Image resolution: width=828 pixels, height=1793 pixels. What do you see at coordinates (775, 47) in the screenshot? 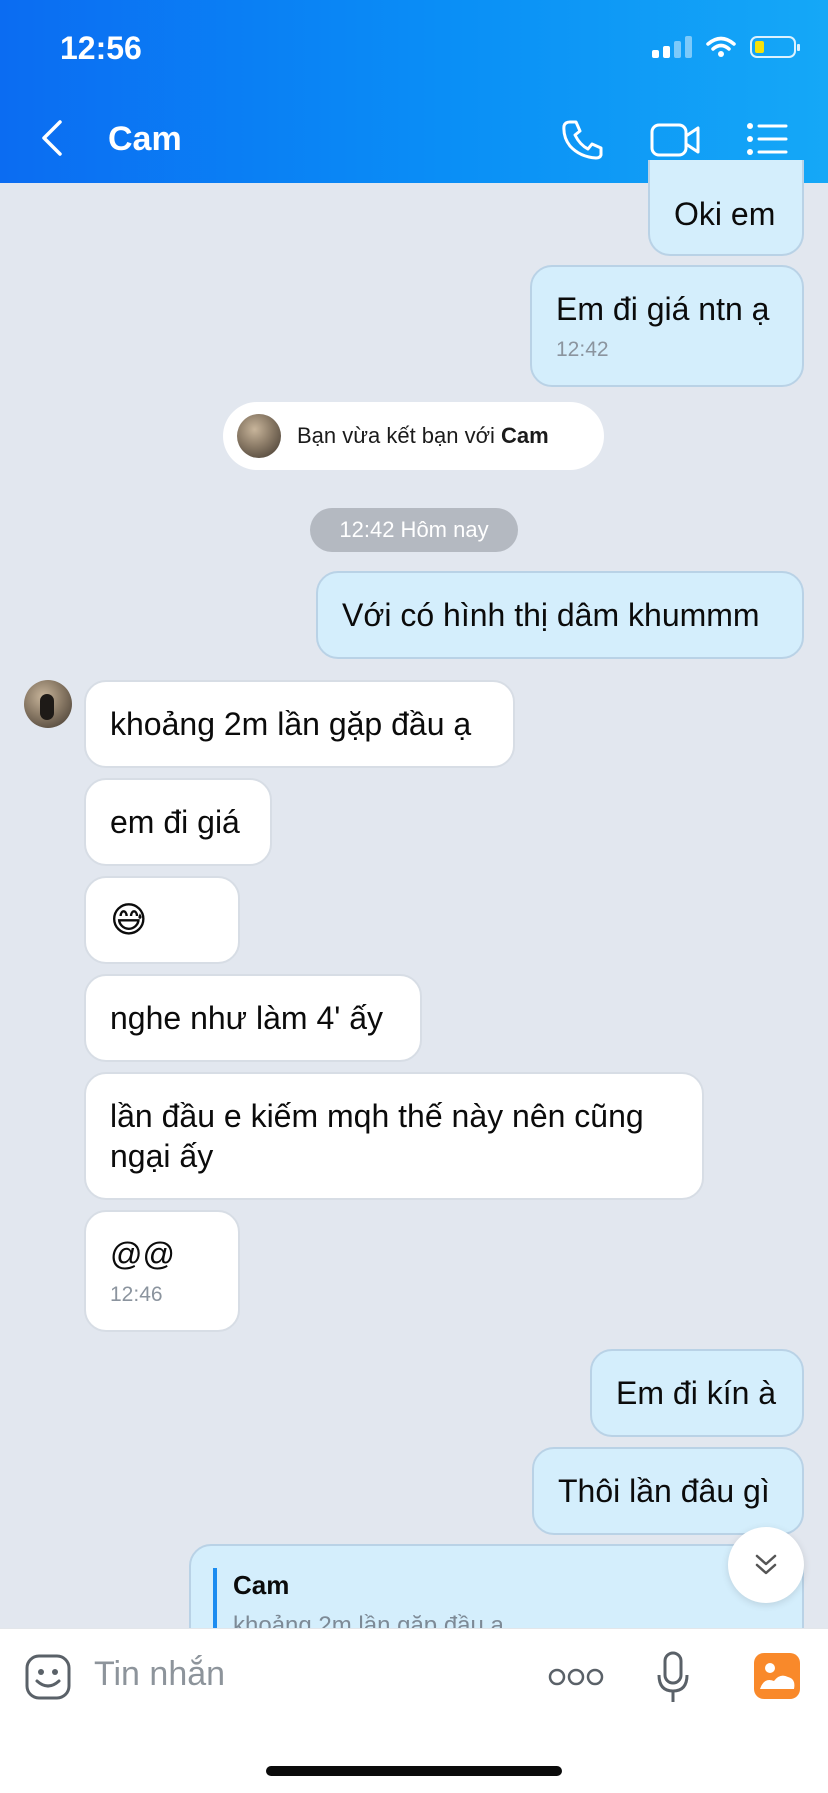
I see `battery-icon` at bounding box center [775, 47].